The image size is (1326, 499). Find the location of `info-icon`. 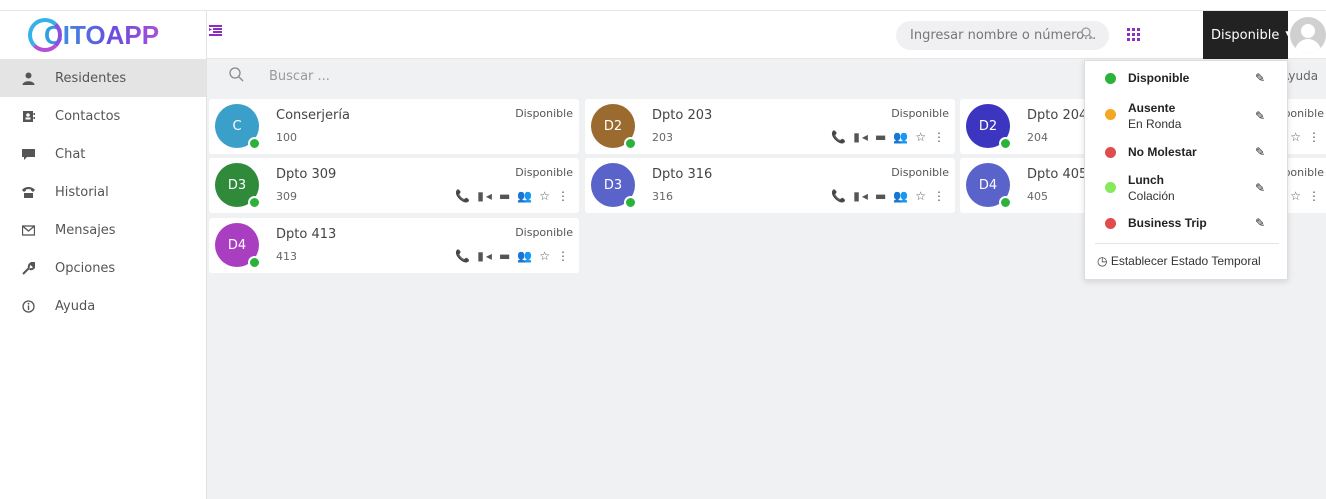

info-icon is located at coordinates (28, 306).